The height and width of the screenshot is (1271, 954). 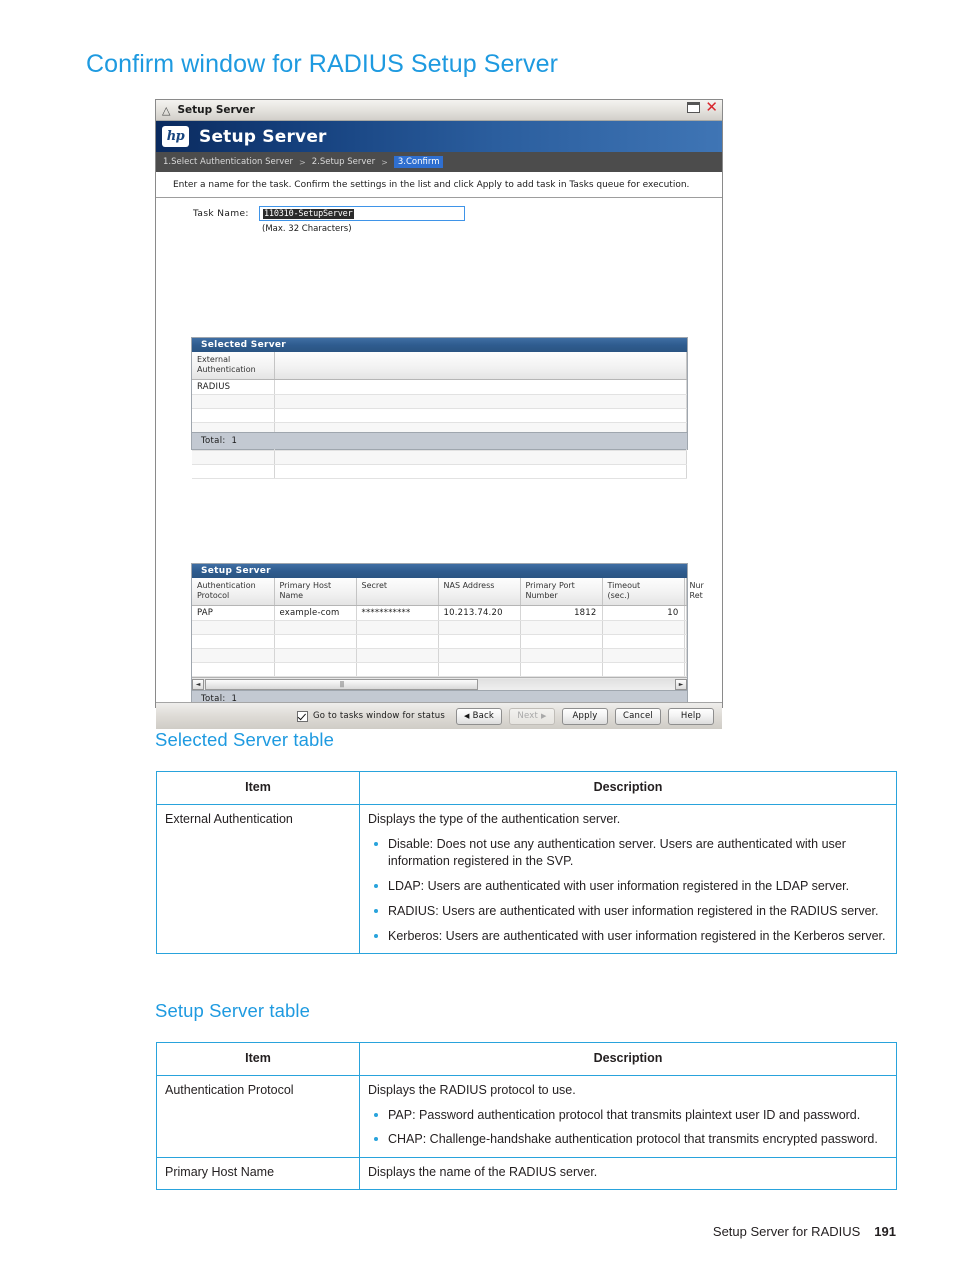 What do you see at coordinates (233, 1010) in the screenshot?
I see `setup-server-table-heading: Setup Server table` at bounding box center [233, 1010].